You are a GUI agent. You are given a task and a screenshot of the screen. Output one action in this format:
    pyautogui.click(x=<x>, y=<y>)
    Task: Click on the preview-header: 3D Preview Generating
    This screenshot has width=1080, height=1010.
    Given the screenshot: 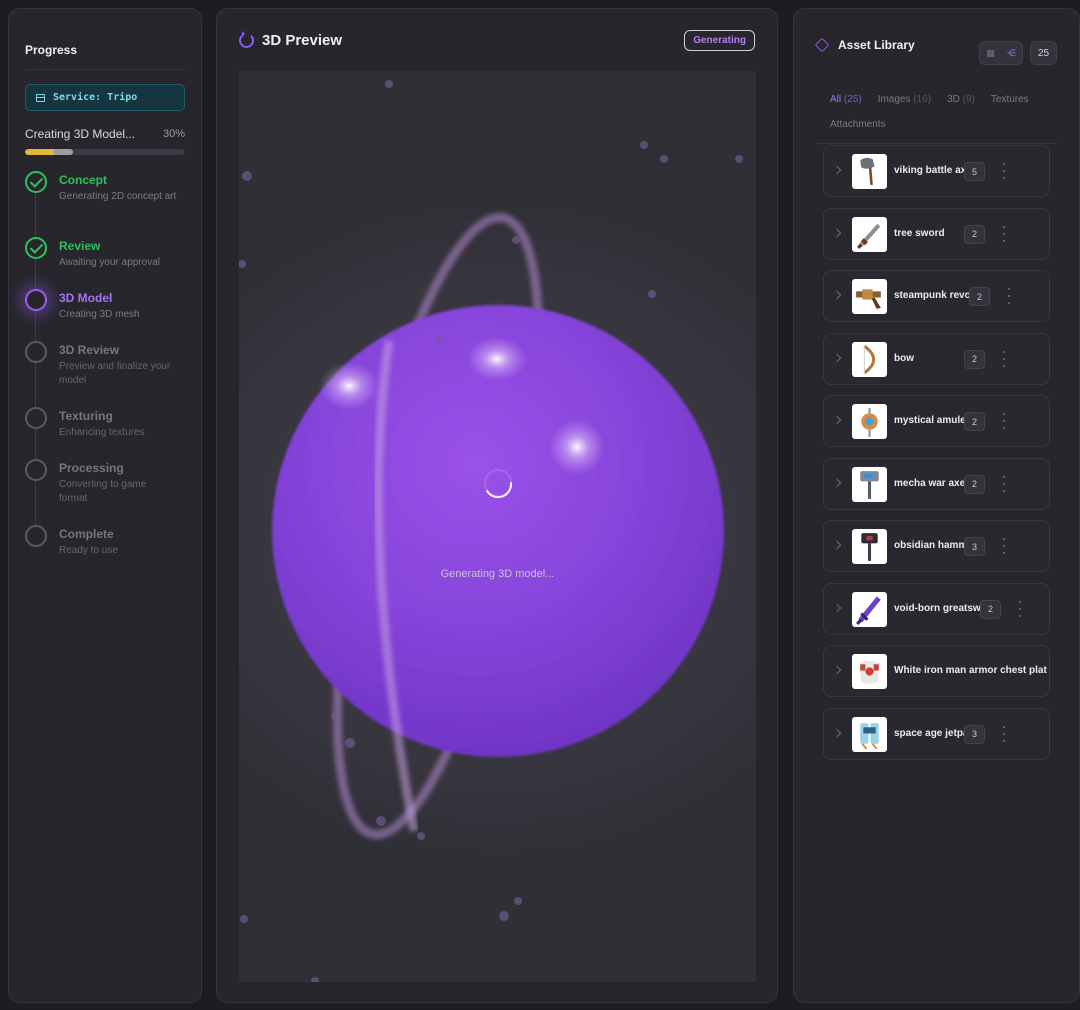 What is the action you would take?
    pyautogui.click(x=497, y=40)
    